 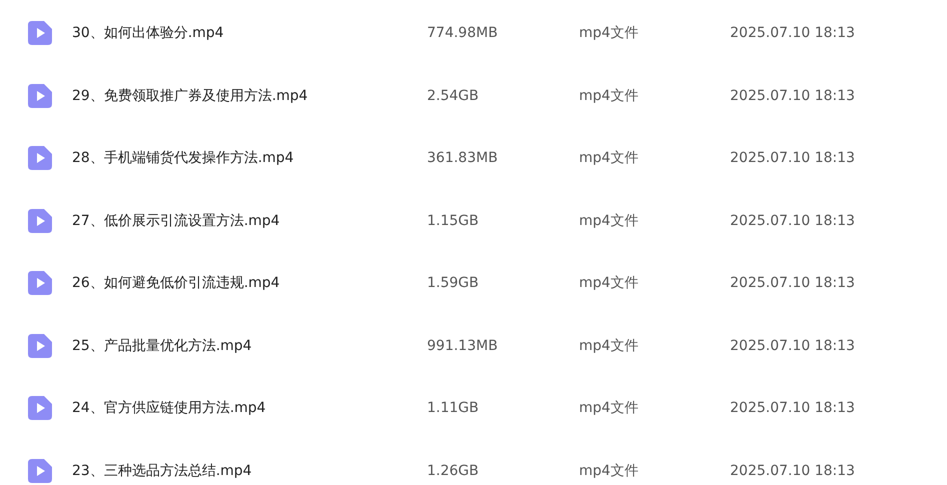 What do you see at coordinates (463, 158) in the screenshot?
I see `file-size: 361.83MB` at bounding box center [463, 158].